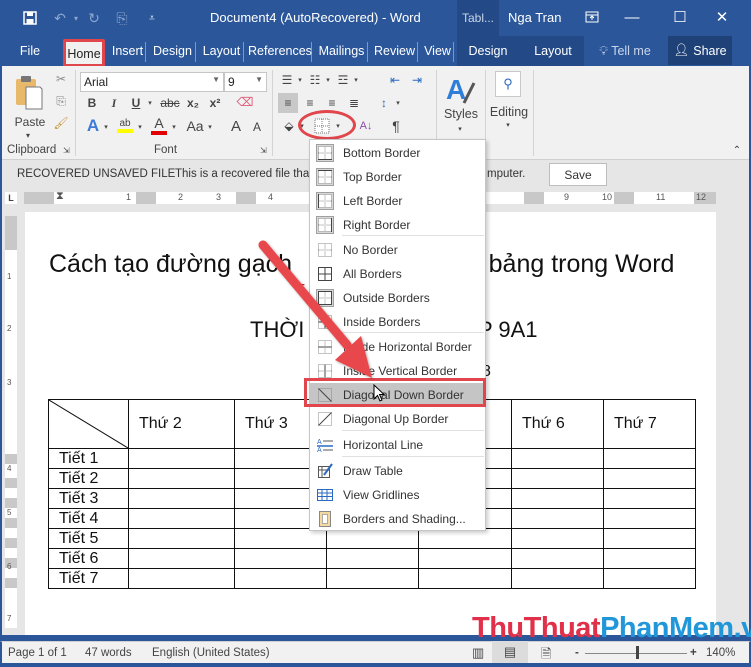 This screenshot has height=667, width=751. What do you see at coordinates (93, 126) in the screenshot?
I see `text-effects-icon: A` at bounding box center [93, 126].